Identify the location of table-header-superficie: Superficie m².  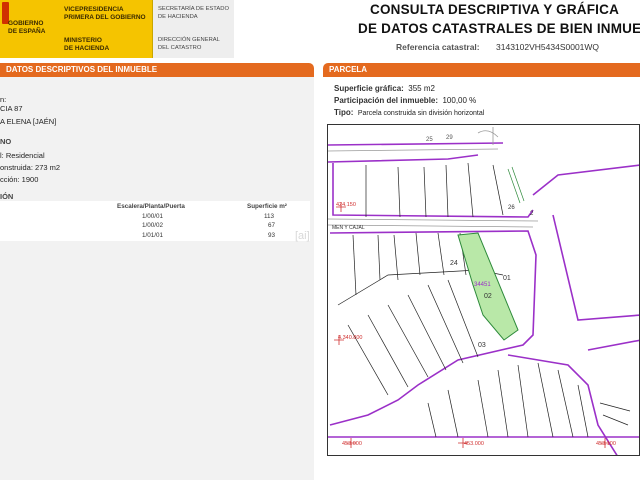
(267, 206).